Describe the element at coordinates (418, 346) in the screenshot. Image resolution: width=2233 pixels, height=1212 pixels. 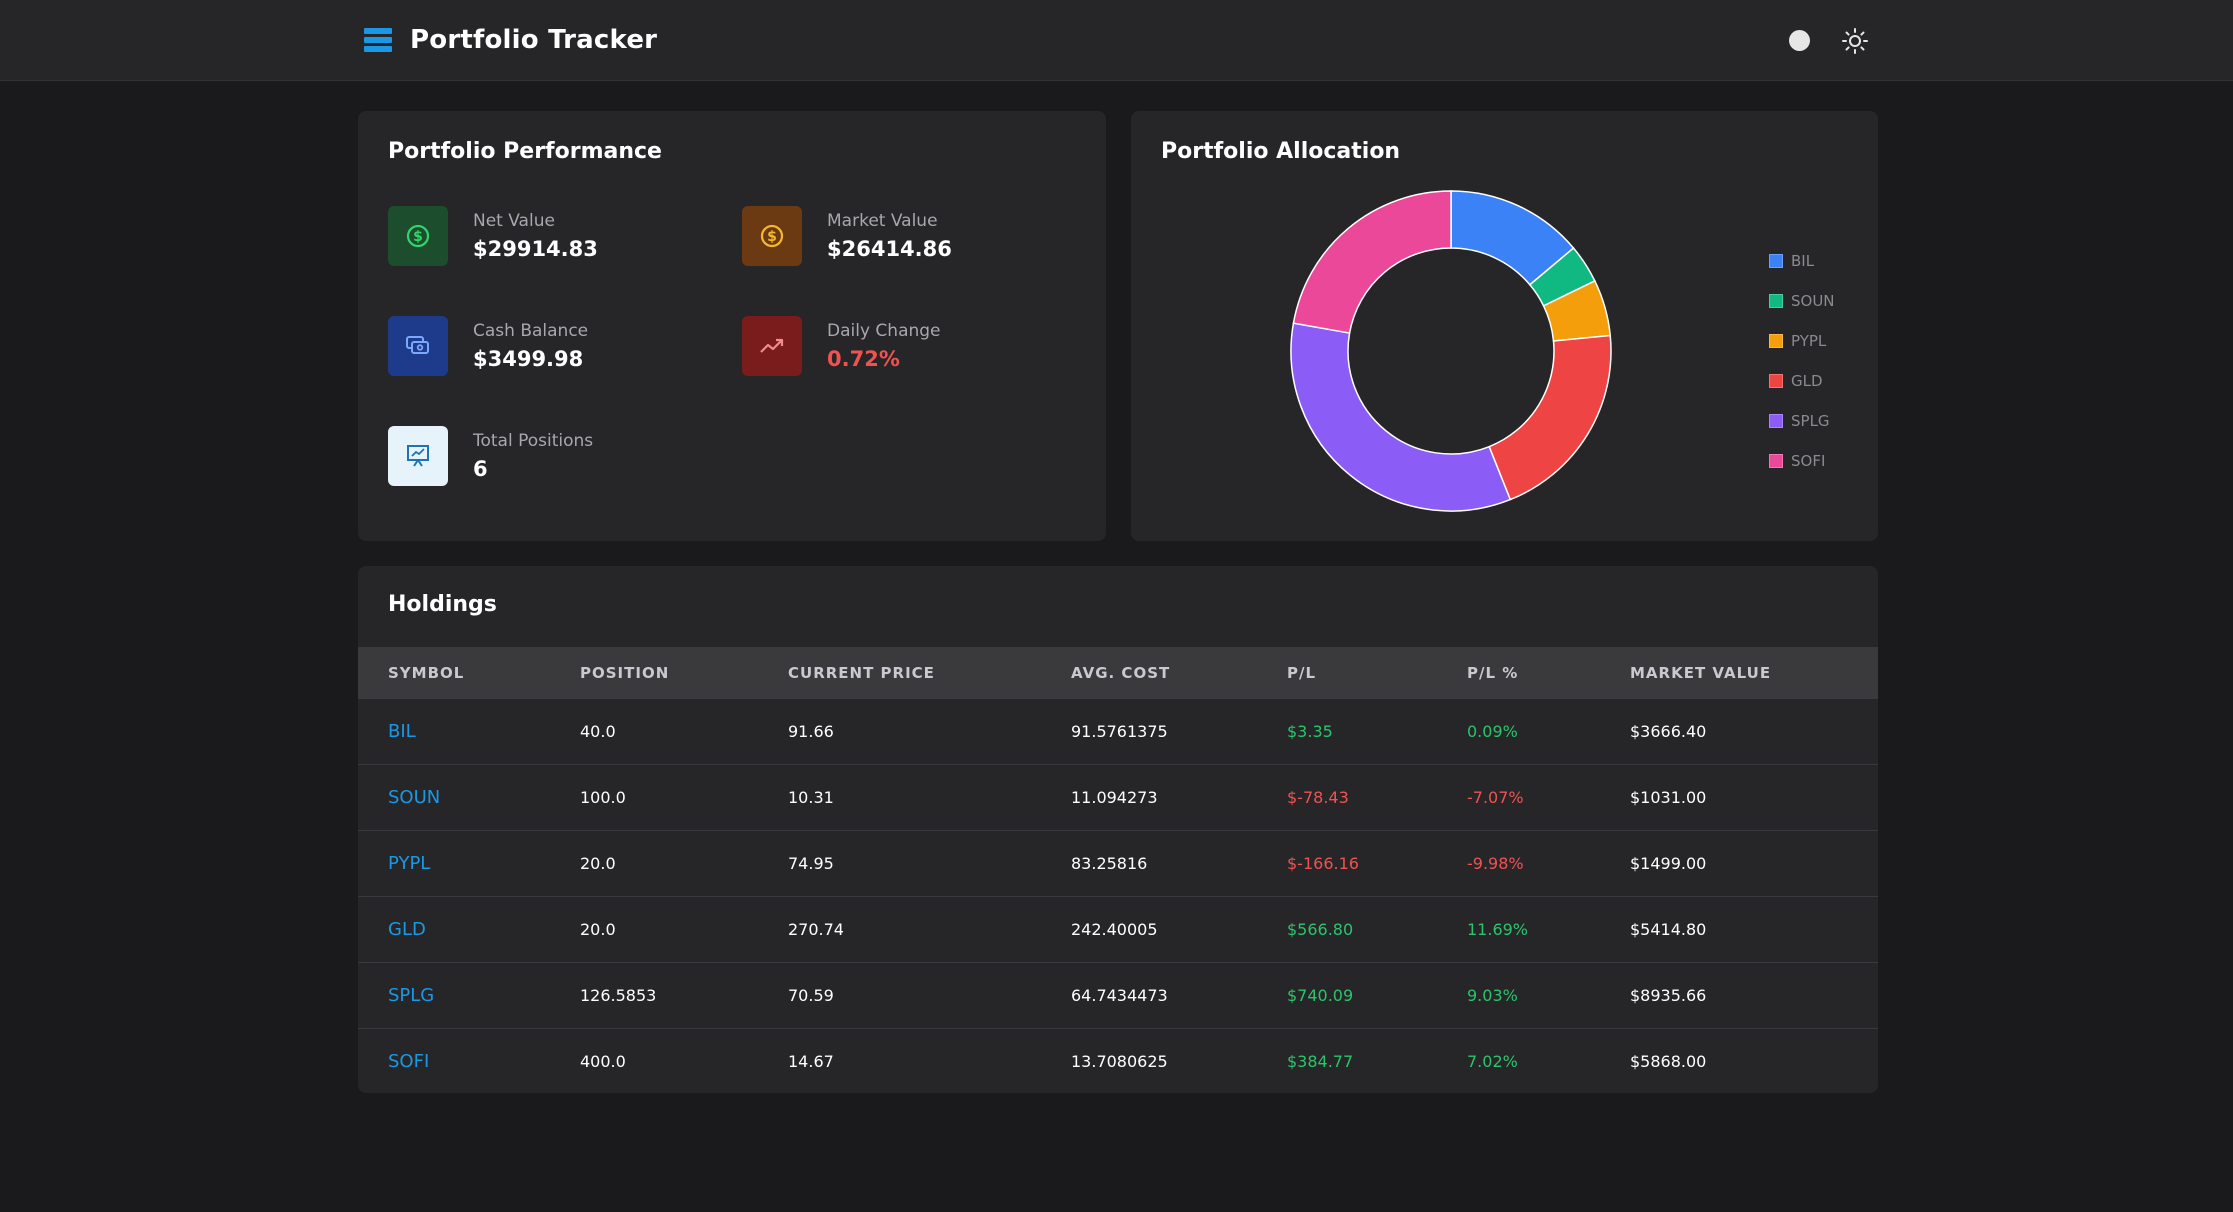
I see `cash-icon` at that location.